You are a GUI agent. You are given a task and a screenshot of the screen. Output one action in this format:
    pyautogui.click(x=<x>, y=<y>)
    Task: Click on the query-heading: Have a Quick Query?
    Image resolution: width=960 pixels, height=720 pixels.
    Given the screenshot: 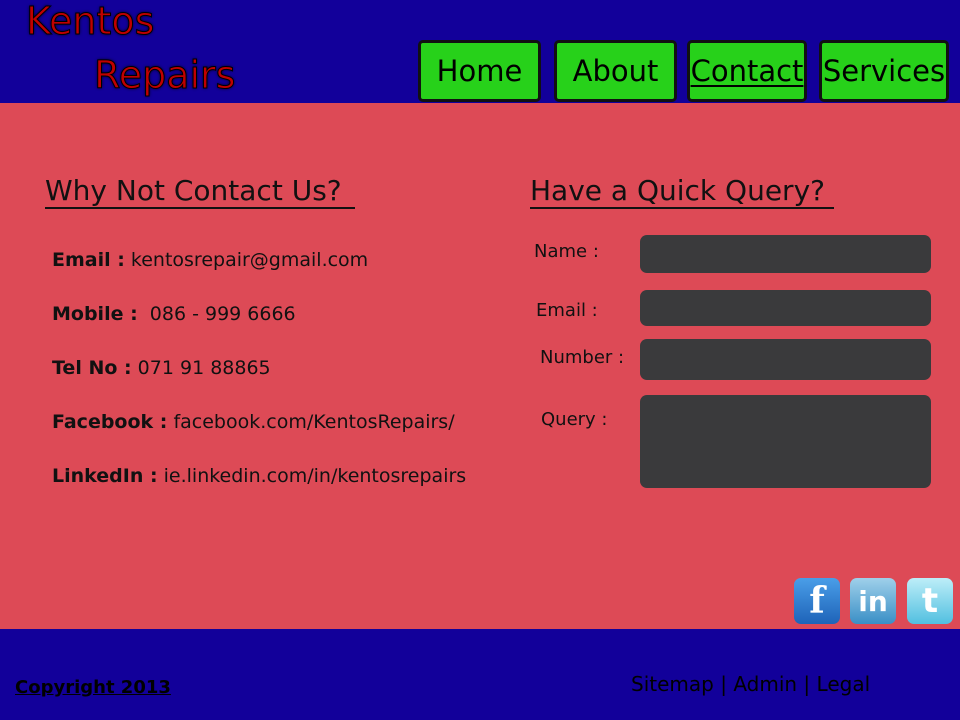 What is the action you would take?
    pyautogui.click(x=682, y=193)
    